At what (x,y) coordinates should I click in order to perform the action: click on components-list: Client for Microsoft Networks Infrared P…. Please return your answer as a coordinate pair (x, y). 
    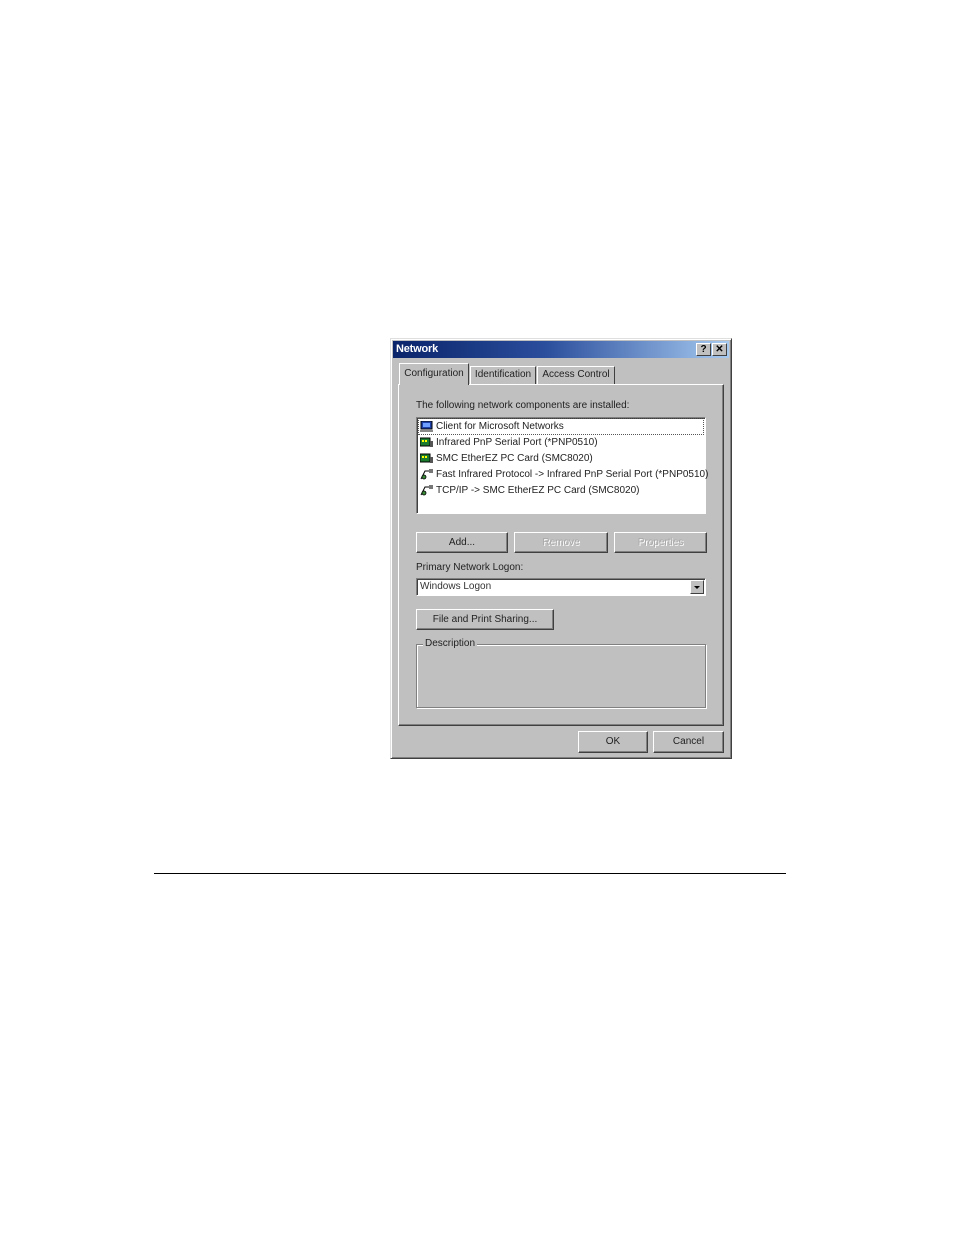
    Looking at the image, I should click on (562, 465).